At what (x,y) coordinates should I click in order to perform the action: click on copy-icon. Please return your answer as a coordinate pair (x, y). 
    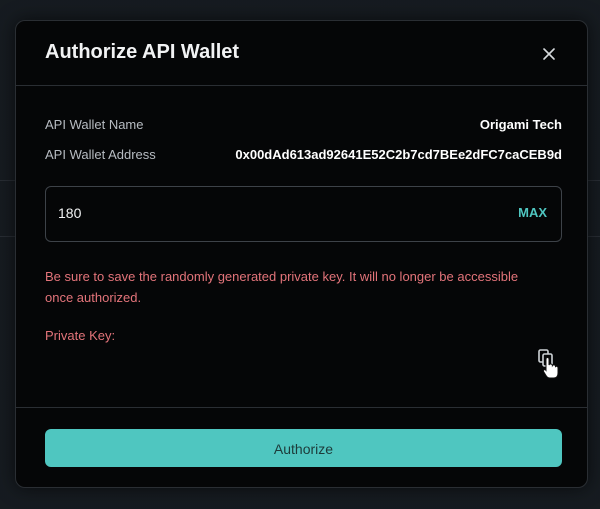
    Looking at the image, I should click on (548, 364).